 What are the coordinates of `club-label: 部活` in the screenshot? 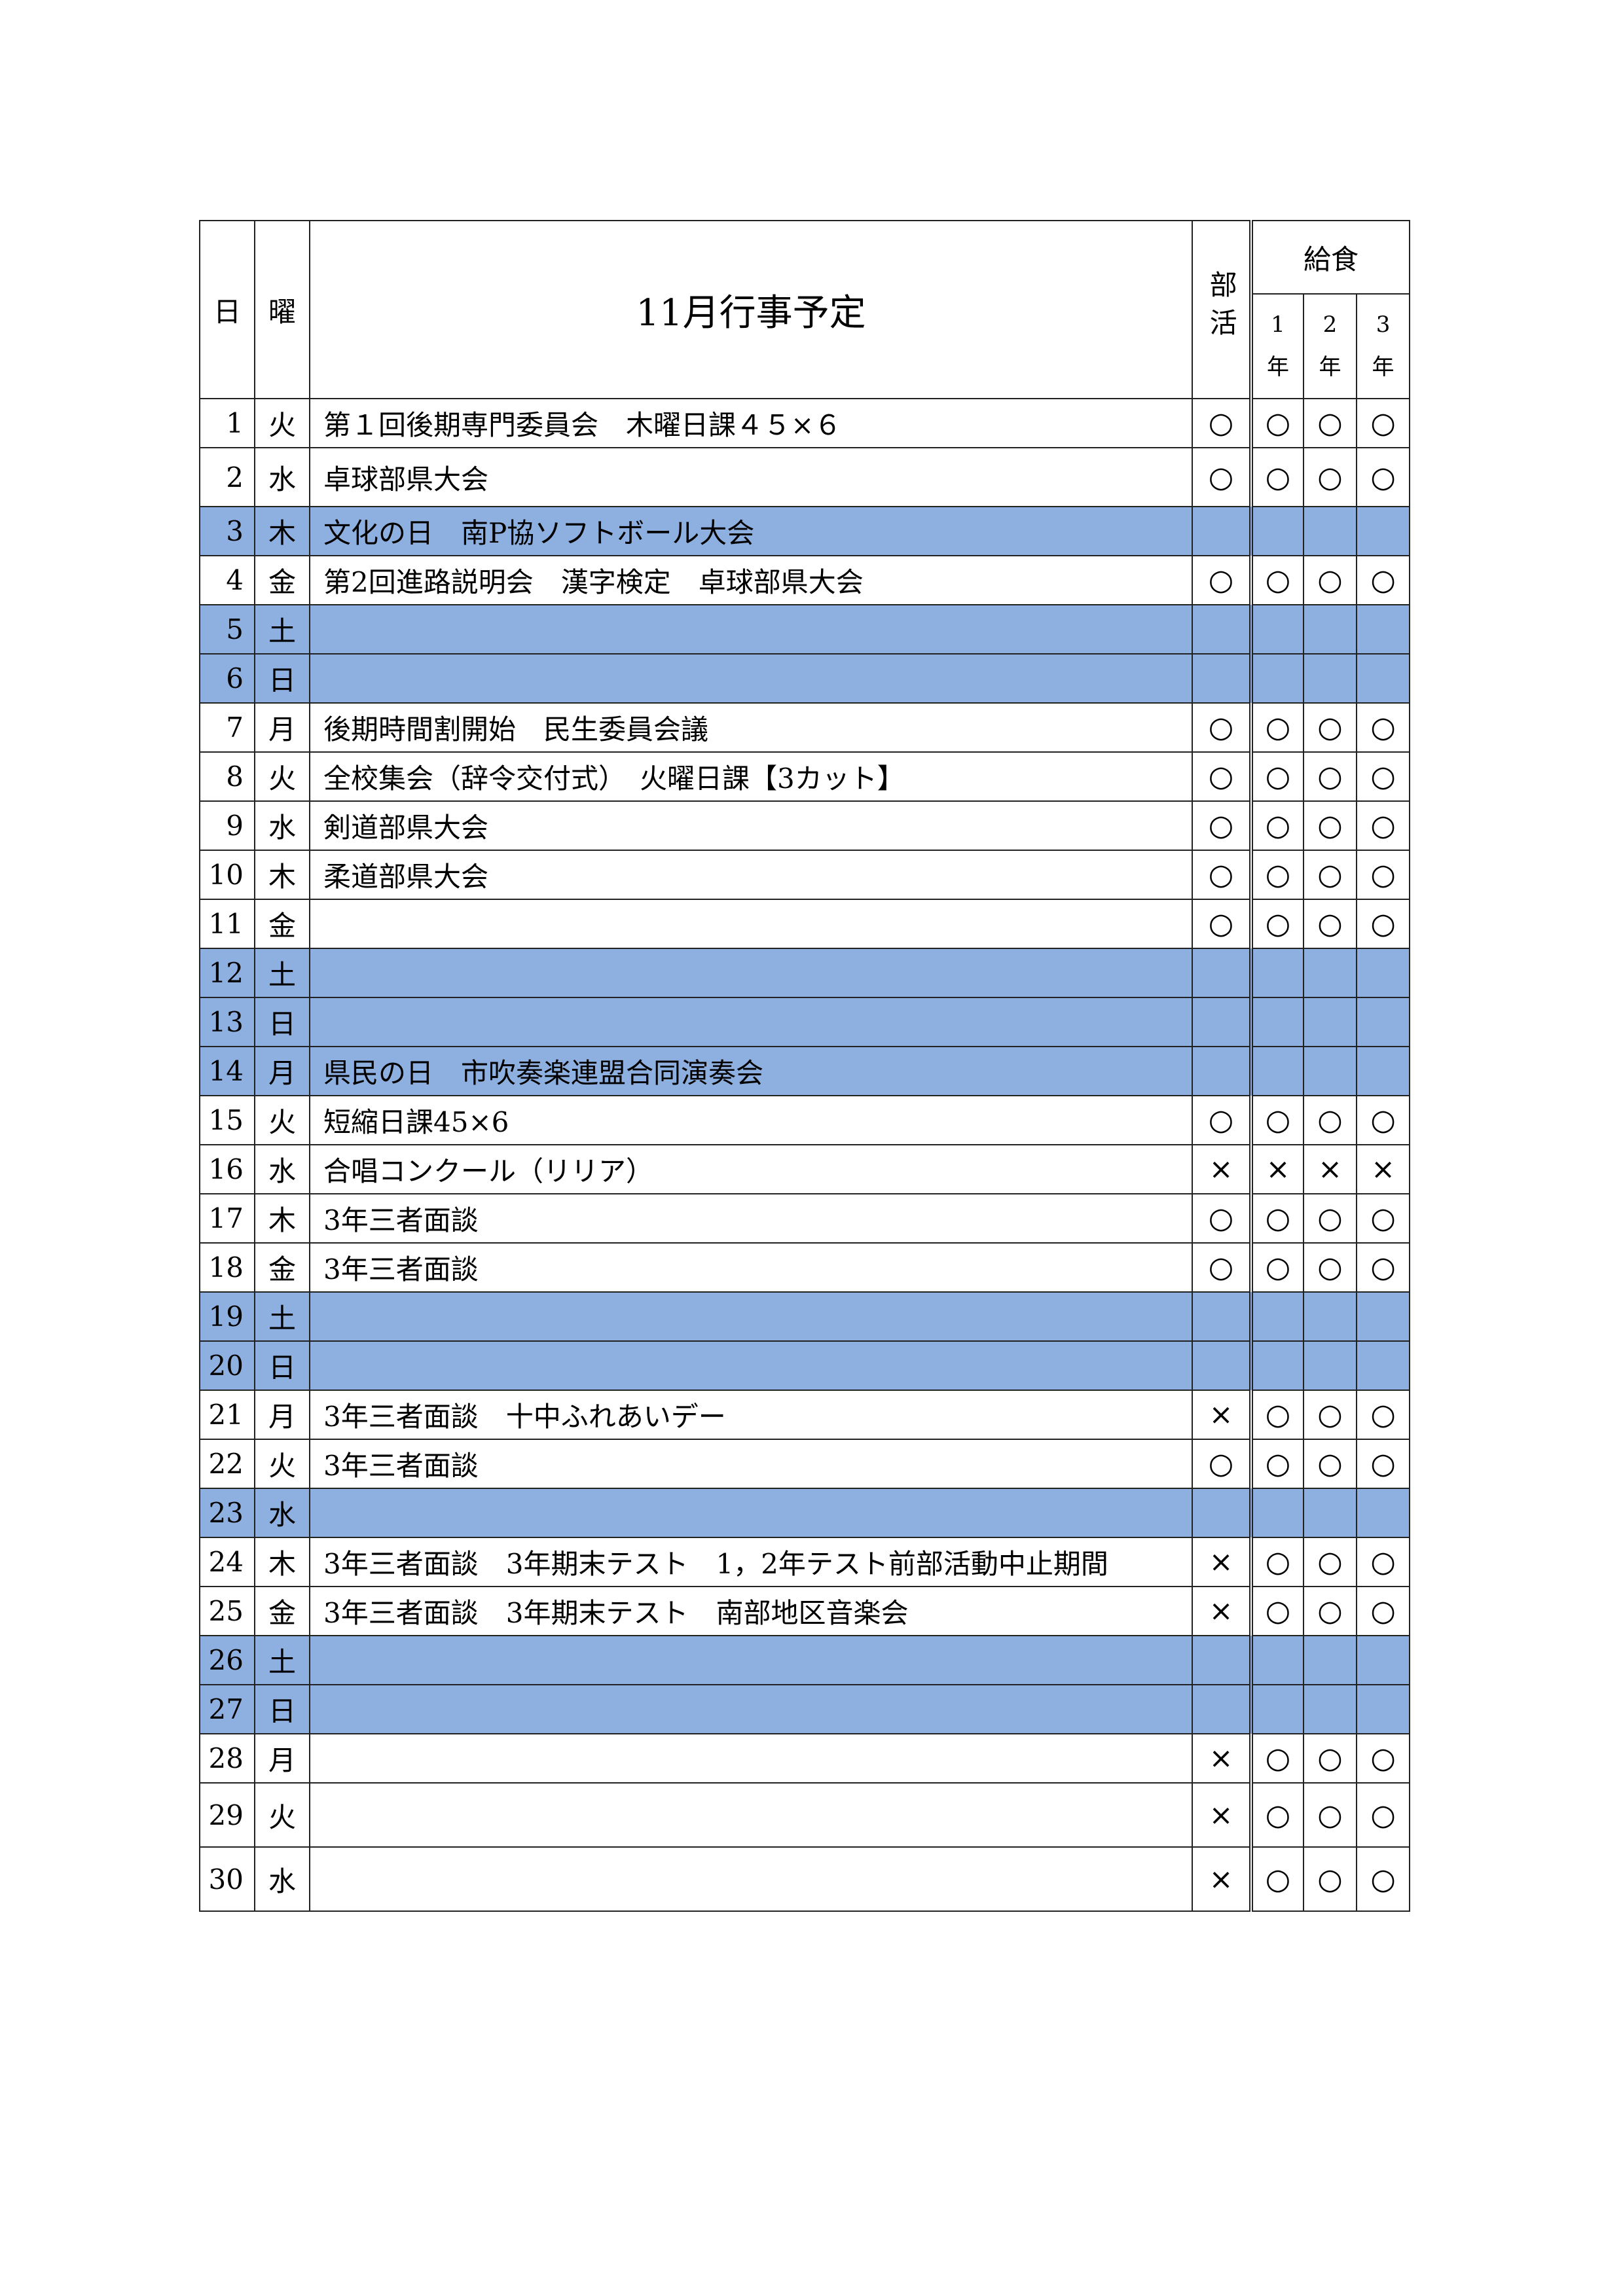 It's located at (1221, 308).